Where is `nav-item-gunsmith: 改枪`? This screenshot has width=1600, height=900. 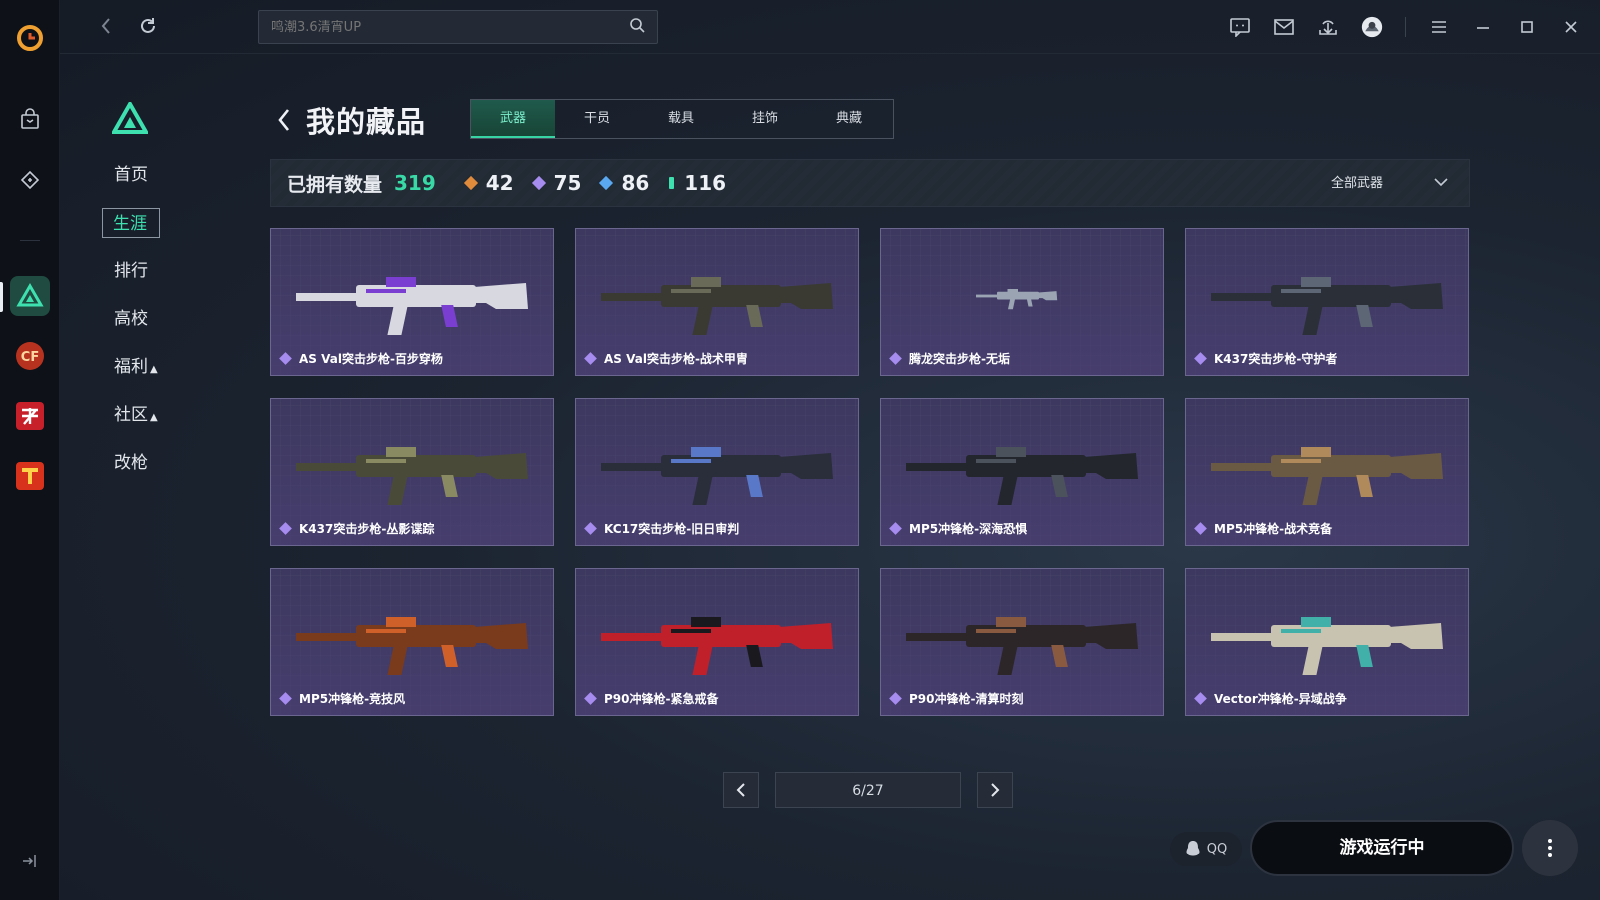
nav-item-gunsmith: 改枪 is located at coordinates (142, 463).